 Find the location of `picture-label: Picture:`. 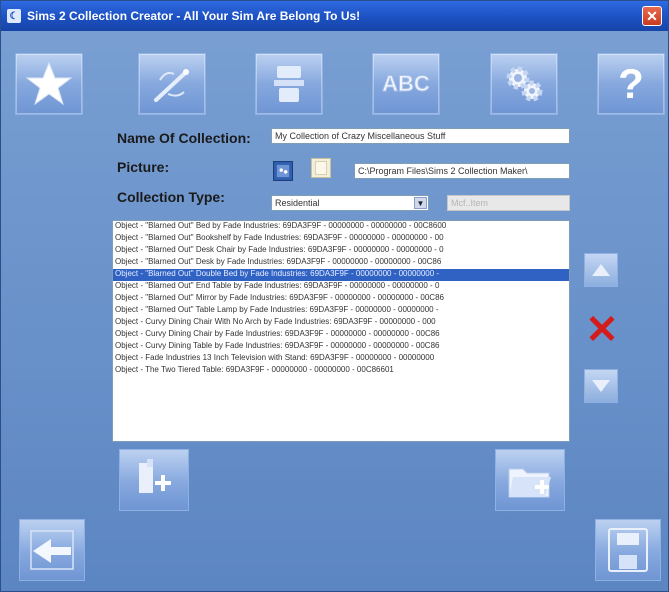

picture-label: Picture: is located at coordinates (143, 167).